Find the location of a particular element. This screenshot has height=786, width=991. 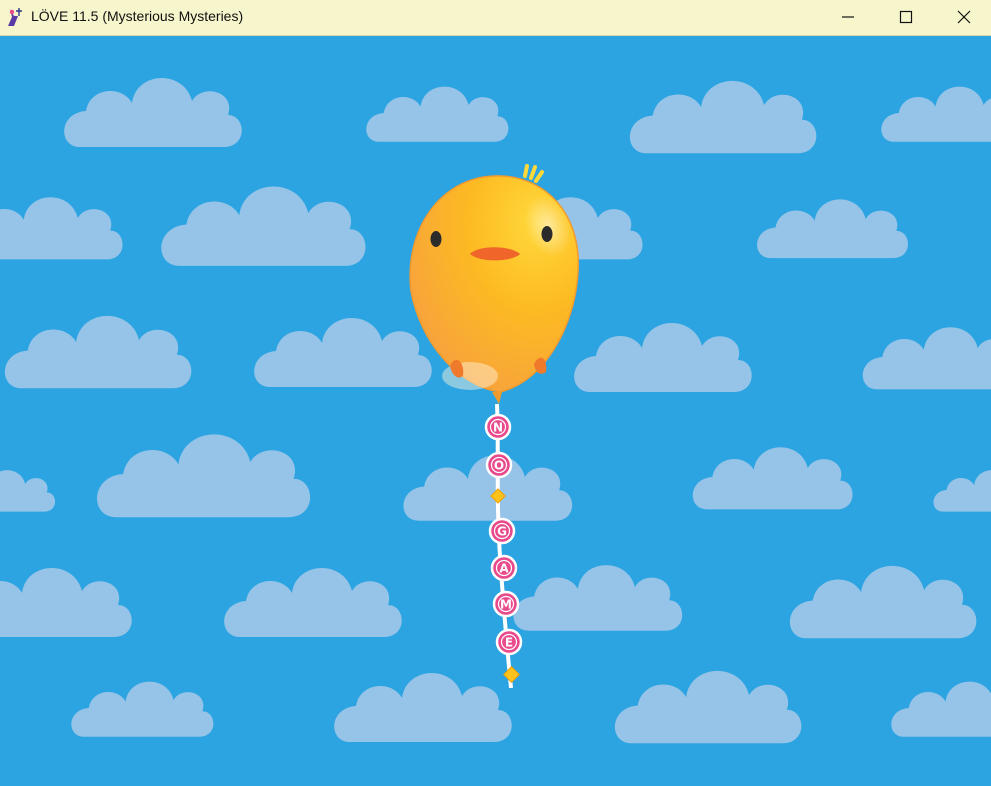

letter-bead: A is located at coordinates (504, 568).